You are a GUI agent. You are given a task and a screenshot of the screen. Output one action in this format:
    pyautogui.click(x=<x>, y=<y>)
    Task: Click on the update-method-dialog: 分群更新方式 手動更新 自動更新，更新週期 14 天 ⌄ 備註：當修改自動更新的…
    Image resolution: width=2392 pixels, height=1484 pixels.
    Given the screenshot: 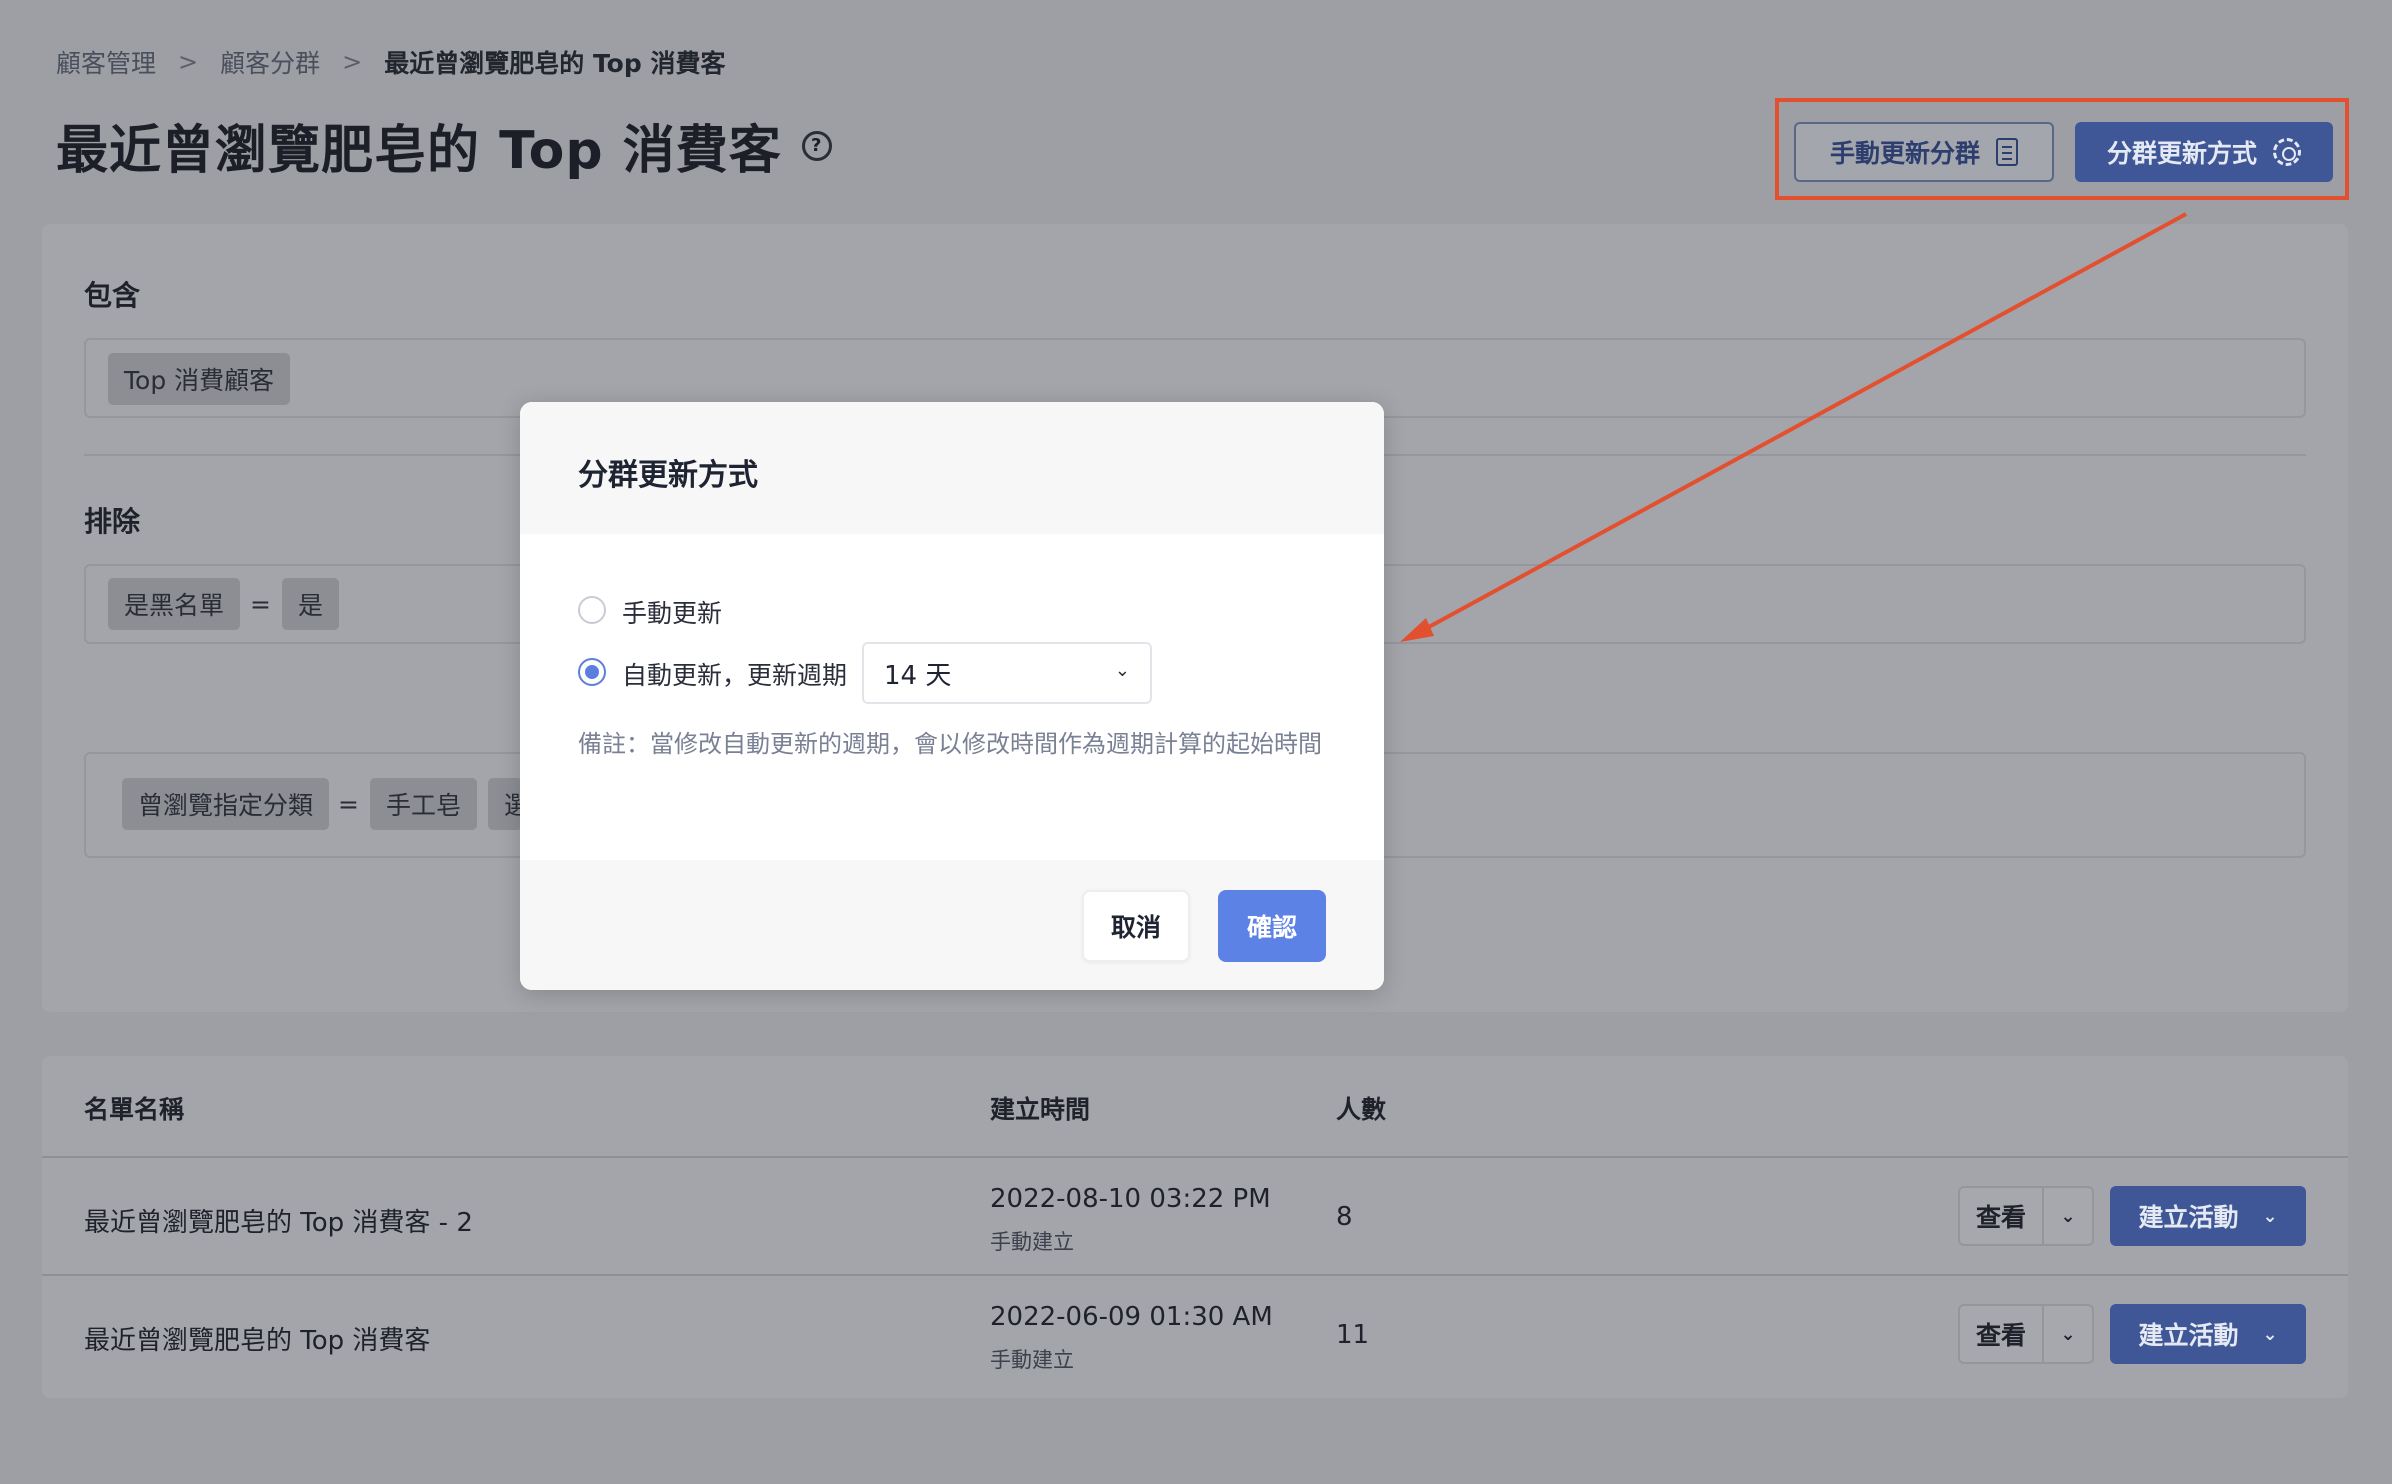 What is the action you would take?
    pyautogui.click(x=952, y=696)
    